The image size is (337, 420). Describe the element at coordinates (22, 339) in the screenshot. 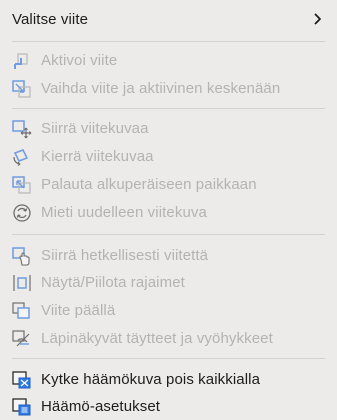

I see `transparent-fills-icon` at that location.